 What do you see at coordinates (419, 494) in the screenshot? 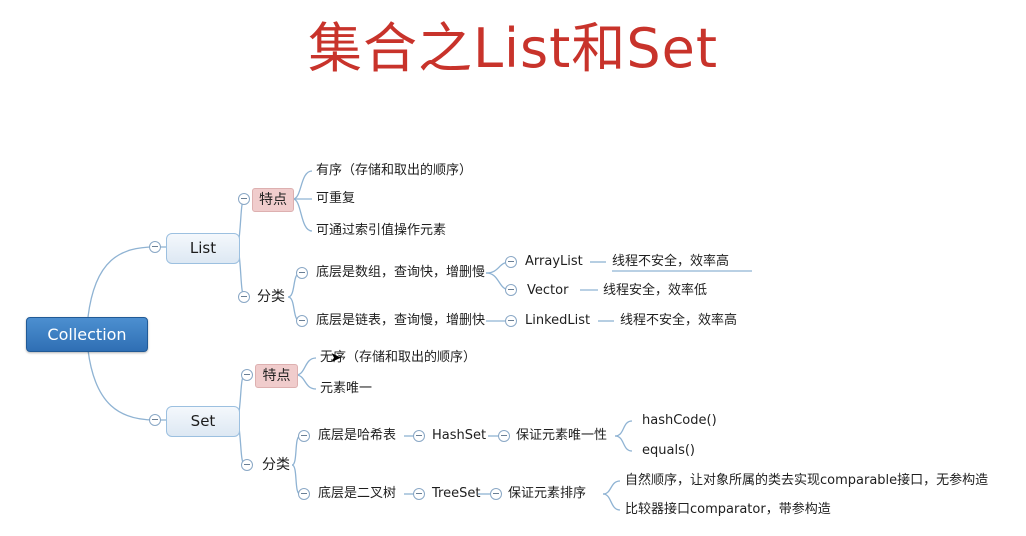
I see `collapse-treeset-icon` at bounding box center [419, 494].